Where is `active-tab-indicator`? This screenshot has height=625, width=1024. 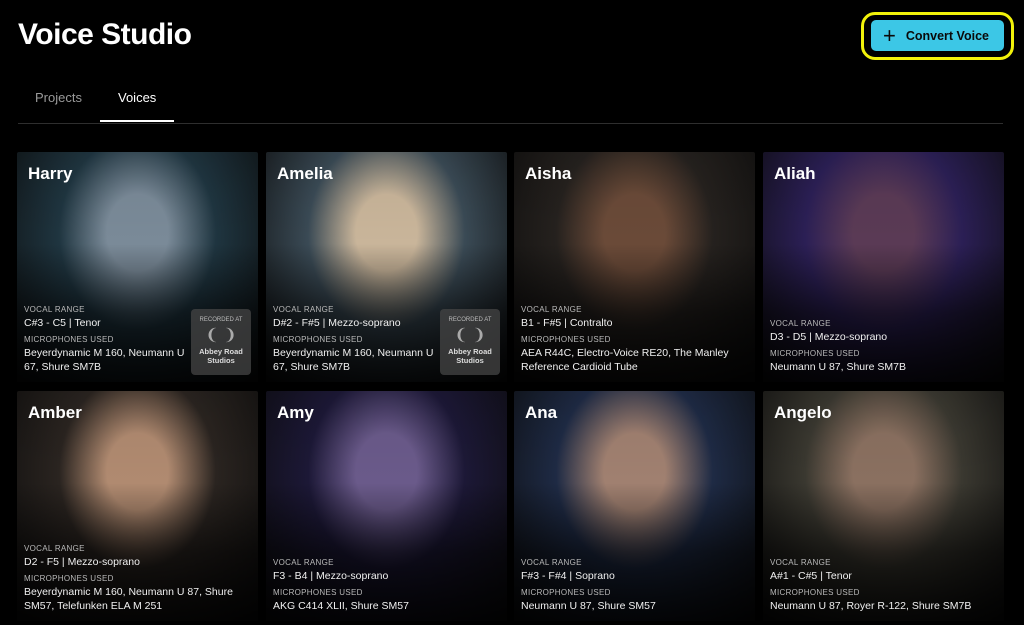
active-tab-indicator is located at coordinates (137, 121).